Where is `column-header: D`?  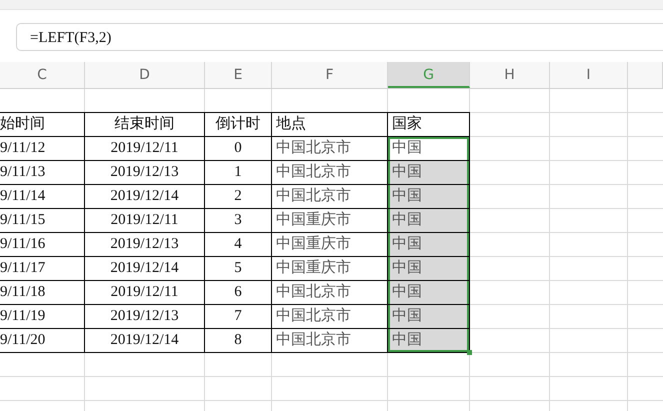
column-header: D is located at coordinates (145, 75).